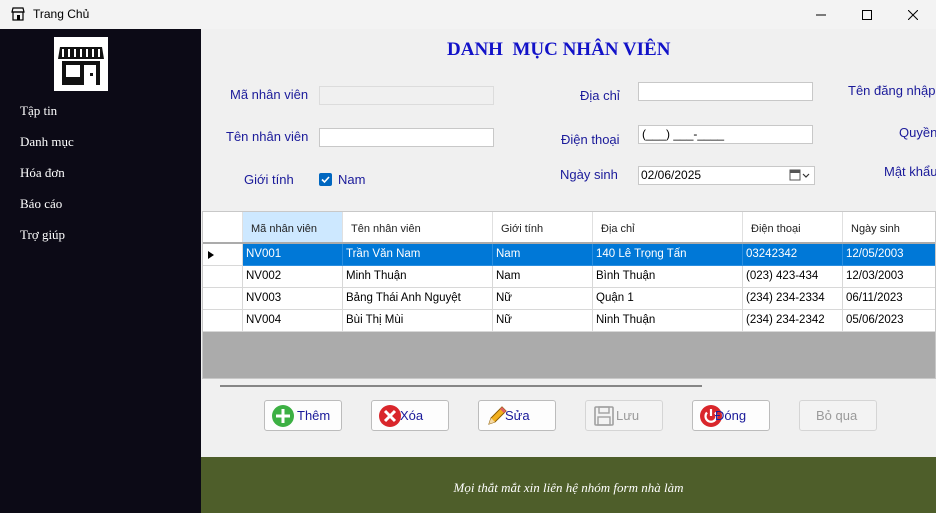 This screenshot has height=513, width=936. What do you see at coordinates (590, 139) in the screenshot?
I see `dien-thoai-label: Điện thoại` at bounding box center [590, 139].